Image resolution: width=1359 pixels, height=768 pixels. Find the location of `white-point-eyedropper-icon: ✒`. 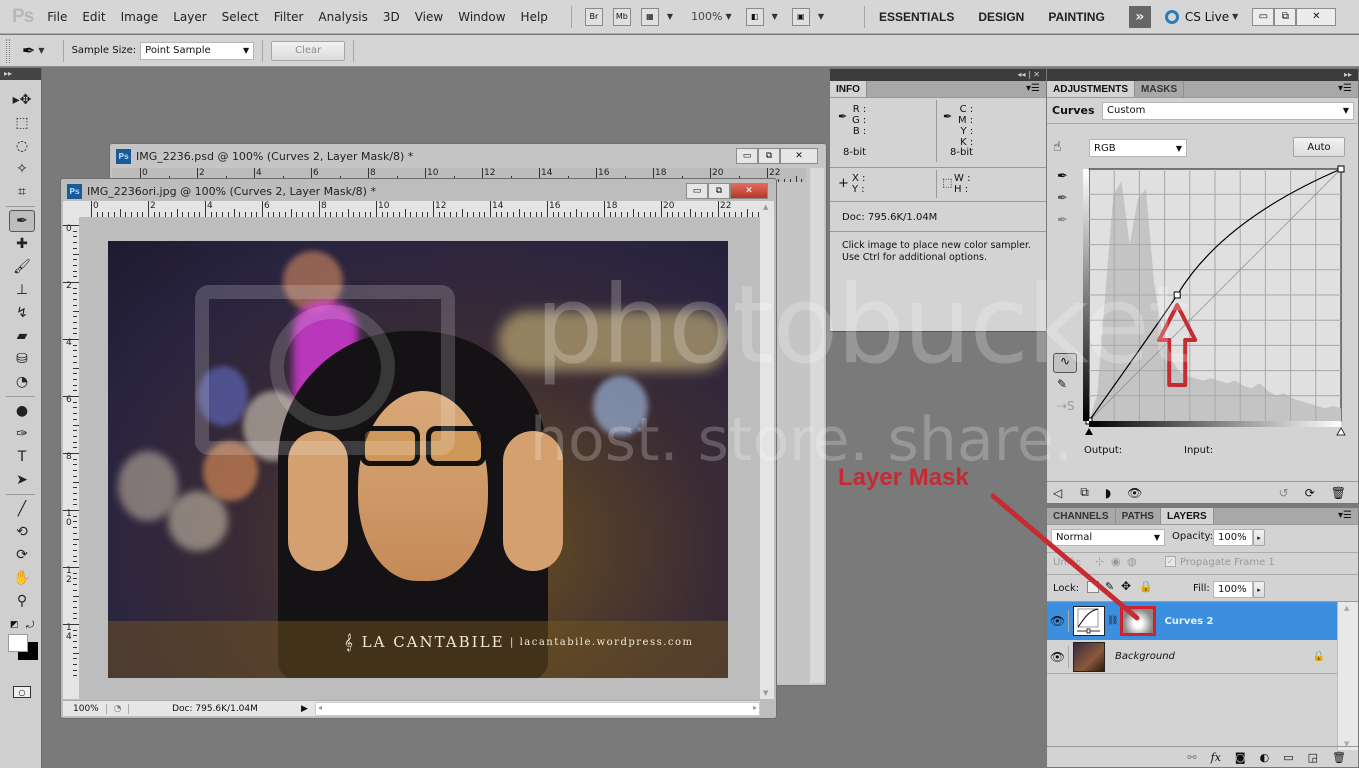

white-point-eyedropper-icon: ✒ is located at coordinates (1062, 220).